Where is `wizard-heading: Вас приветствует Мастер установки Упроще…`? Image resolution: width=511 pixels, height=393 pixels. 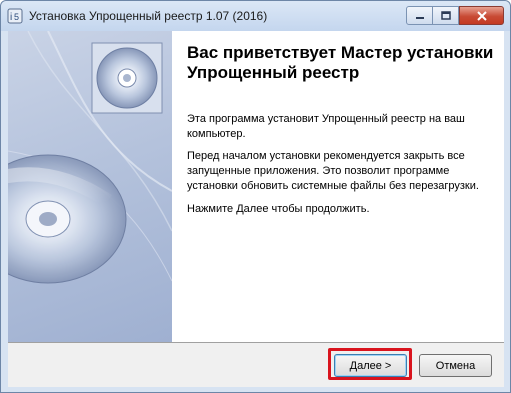 wizard-heading: Вас приветствует Мастер установки Упроще… is located at coordinates (340, 62).